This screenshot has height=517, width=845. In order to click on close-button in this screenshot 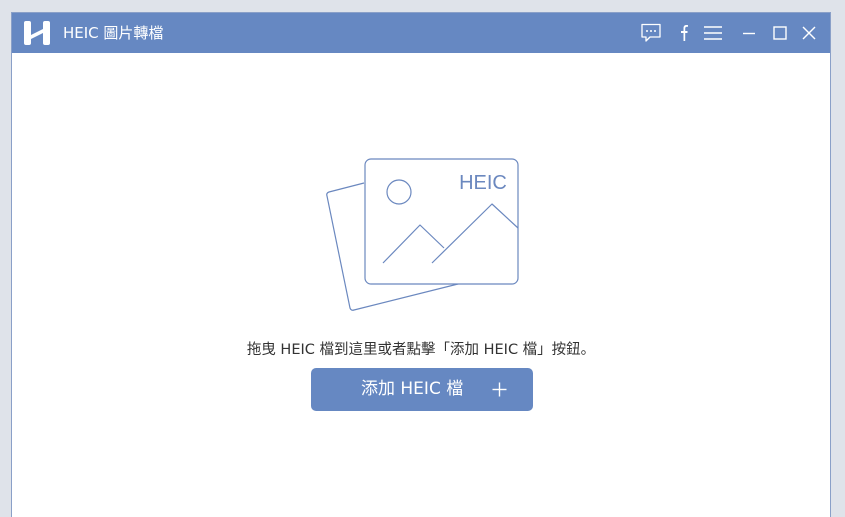, I will do `click(809, 33)`.